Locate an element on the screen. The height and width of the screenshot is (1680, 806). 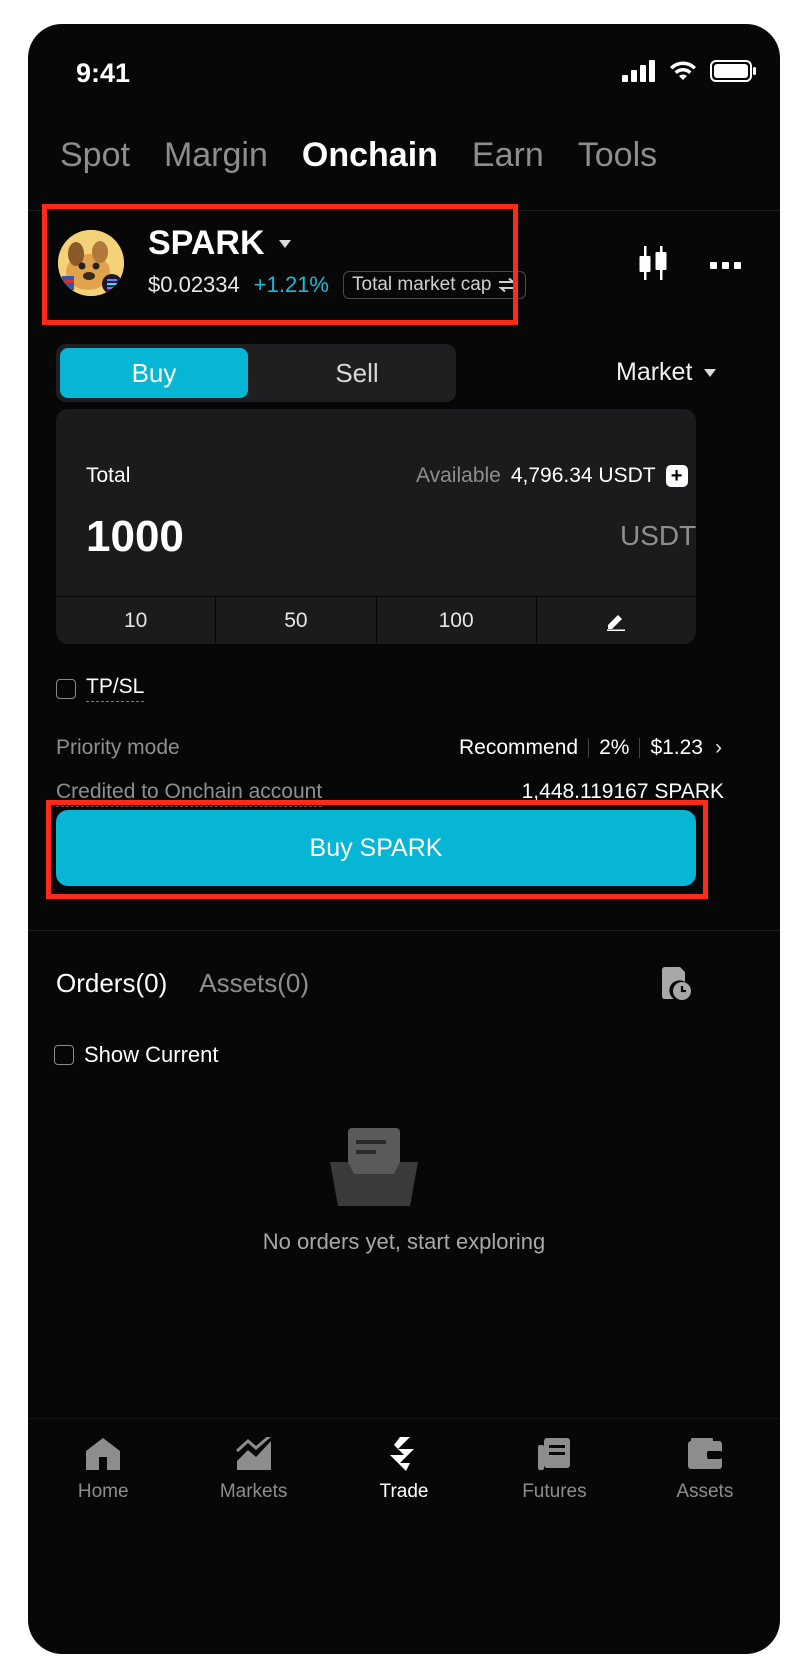
available-label: Available is located at coordinates (458, 475).